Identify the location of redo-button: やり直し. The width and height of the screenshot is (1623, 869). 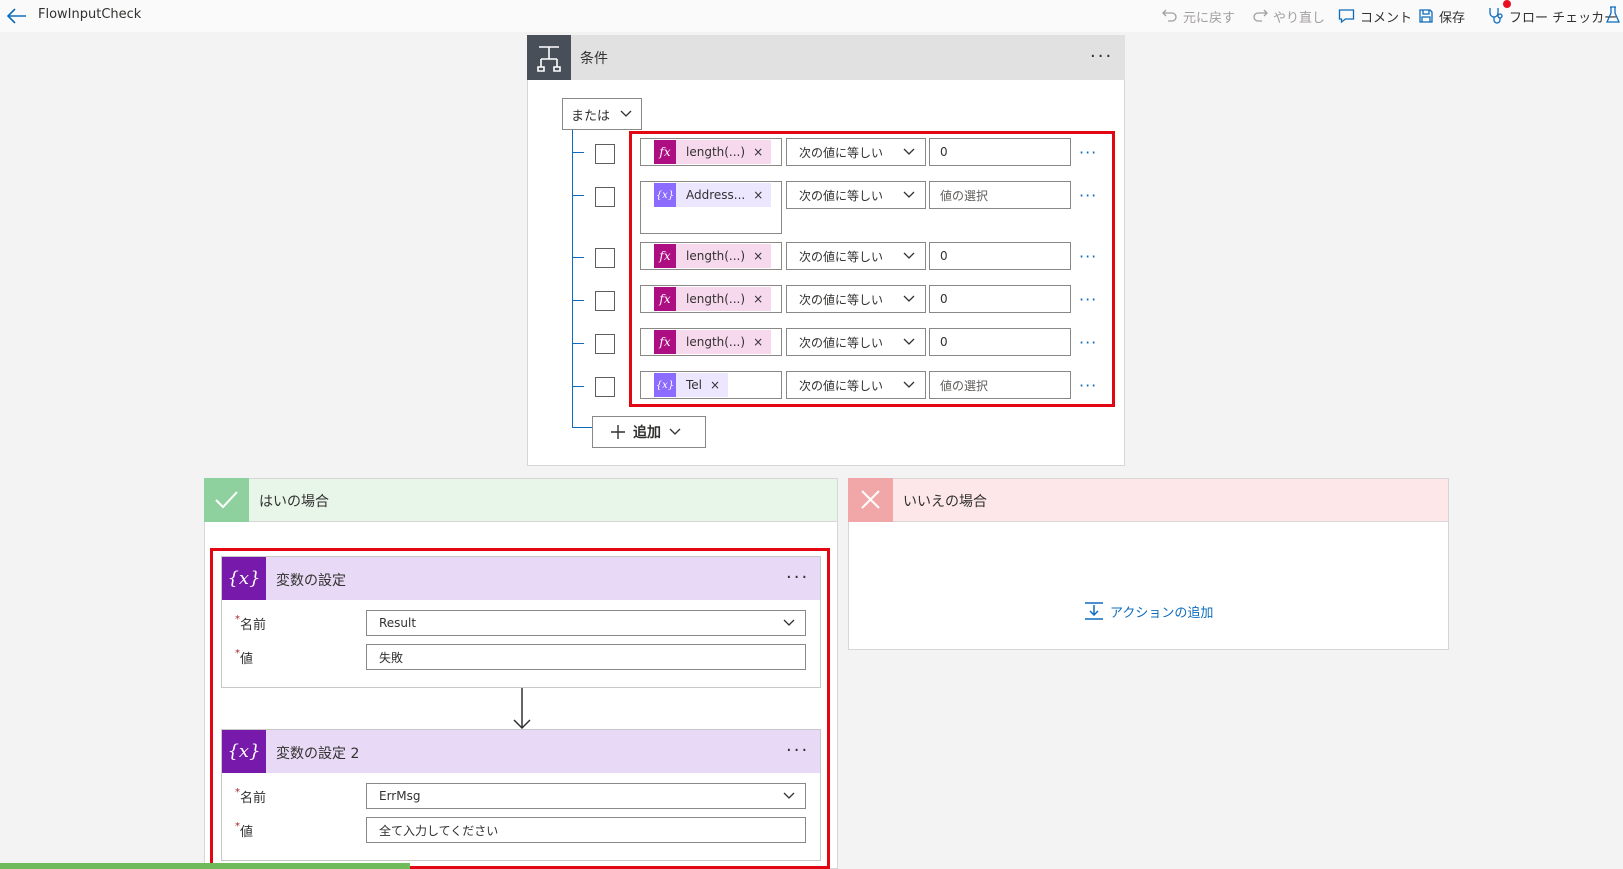
(1288, 16).